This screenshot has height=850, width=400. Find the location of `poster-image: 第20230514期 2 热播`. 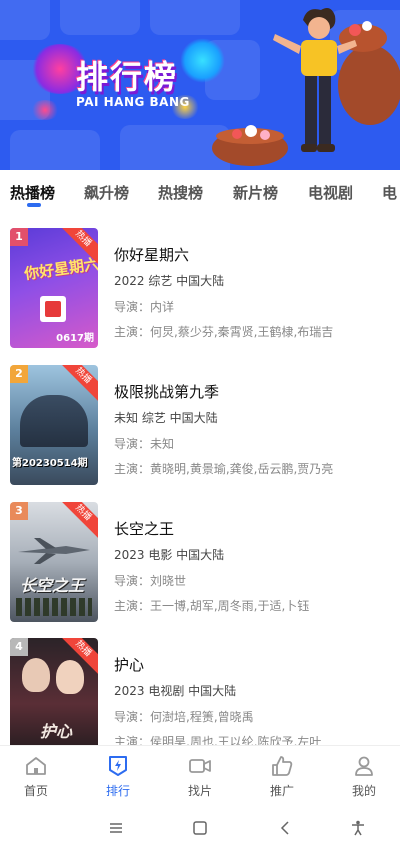

poster-image: 第20230514期 2 热播 is located at coordinates (54, 425).